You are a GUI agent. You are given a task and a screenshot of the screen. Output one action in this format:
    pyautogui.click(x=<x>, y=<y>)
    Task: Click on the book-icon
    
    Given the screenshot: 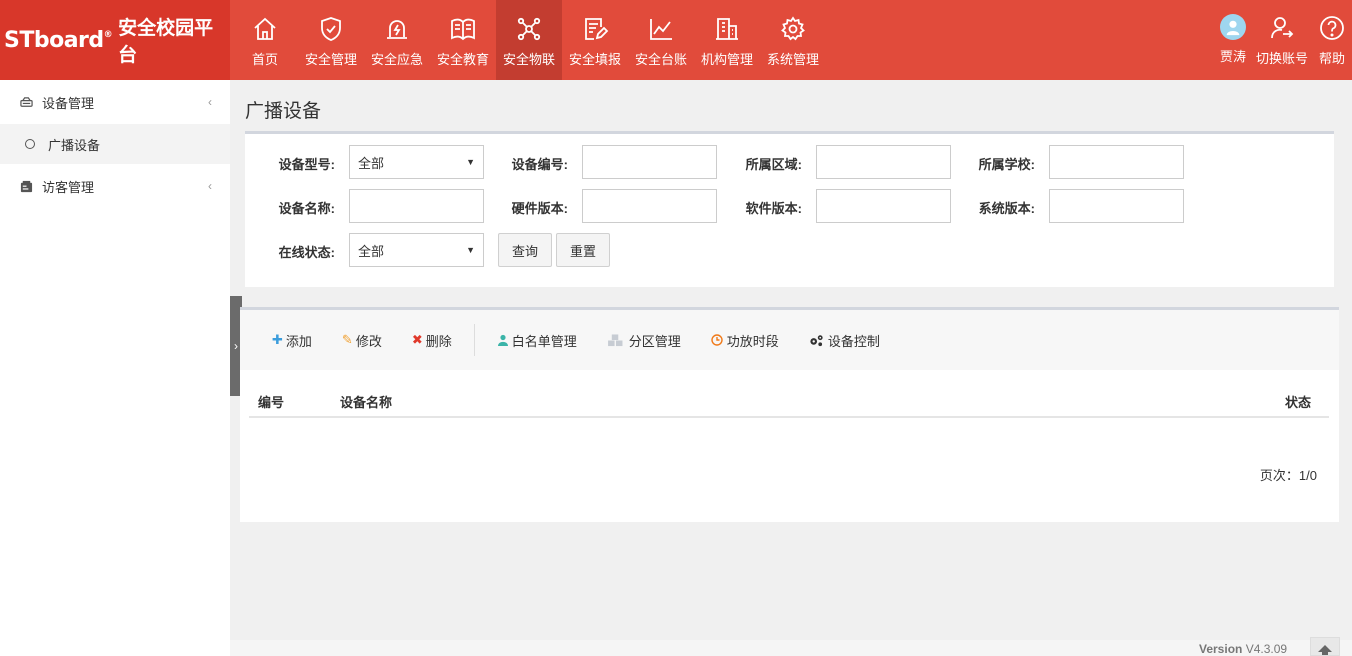 What is the action you would take?
    pyautogui.click(x=463, y=29)
    